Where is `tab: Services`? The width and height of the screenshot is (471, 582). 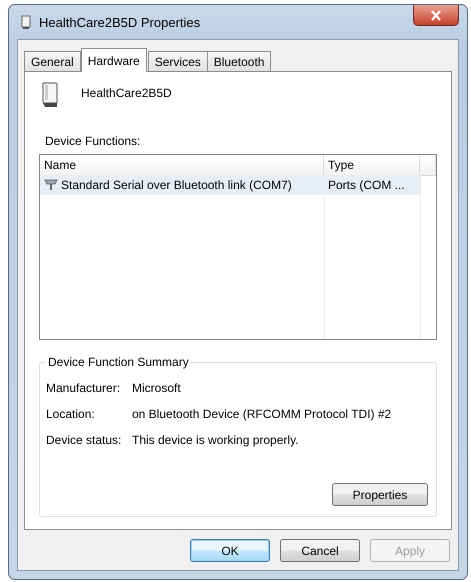
tab: Services is located at coordinates (178, 61).